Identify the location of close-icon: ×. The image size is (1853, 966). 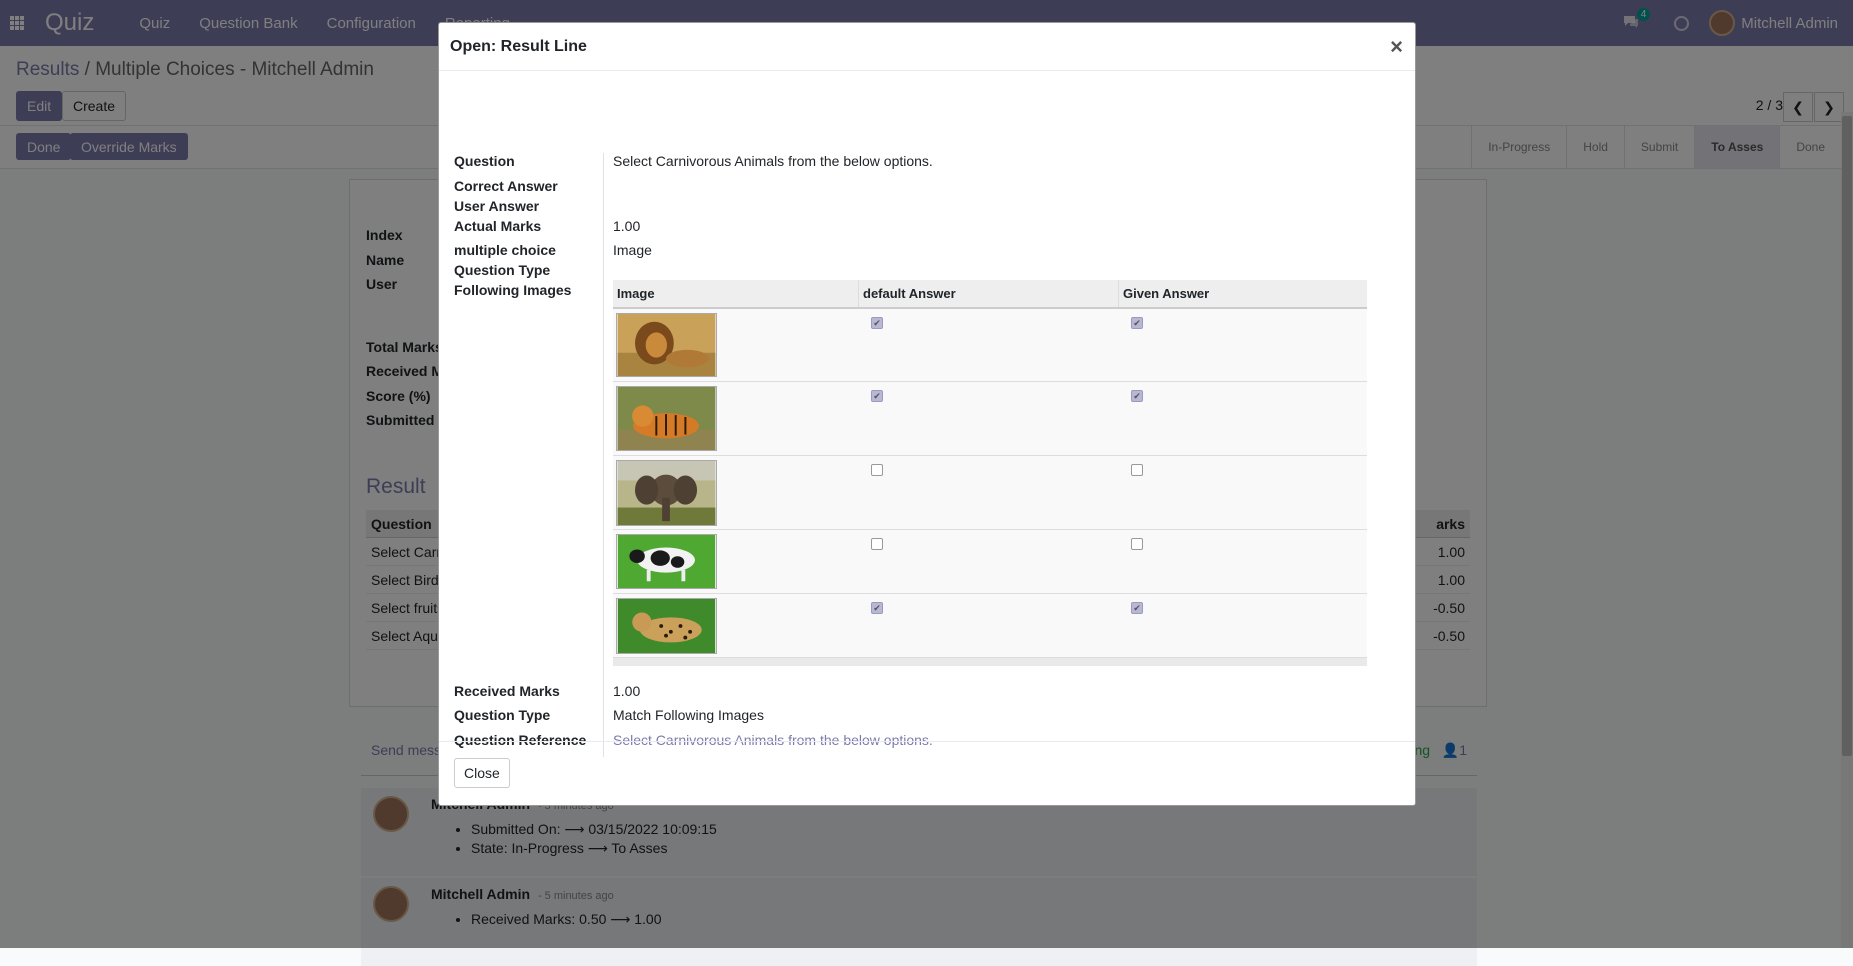
(1396, 47).